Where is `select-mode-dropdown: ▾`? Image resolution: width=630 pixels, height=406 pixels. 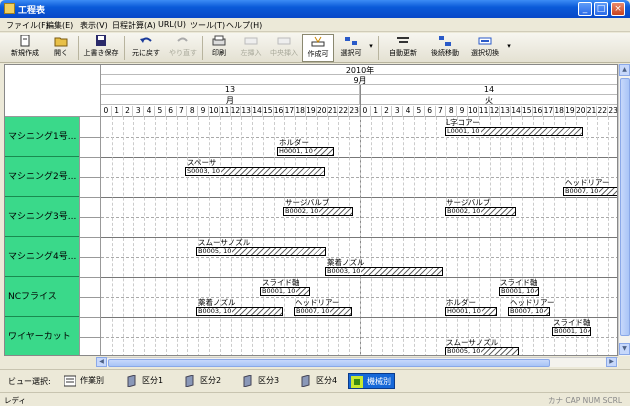
select-mode-dropdown: ▾ is located at coordinates (371, 48).